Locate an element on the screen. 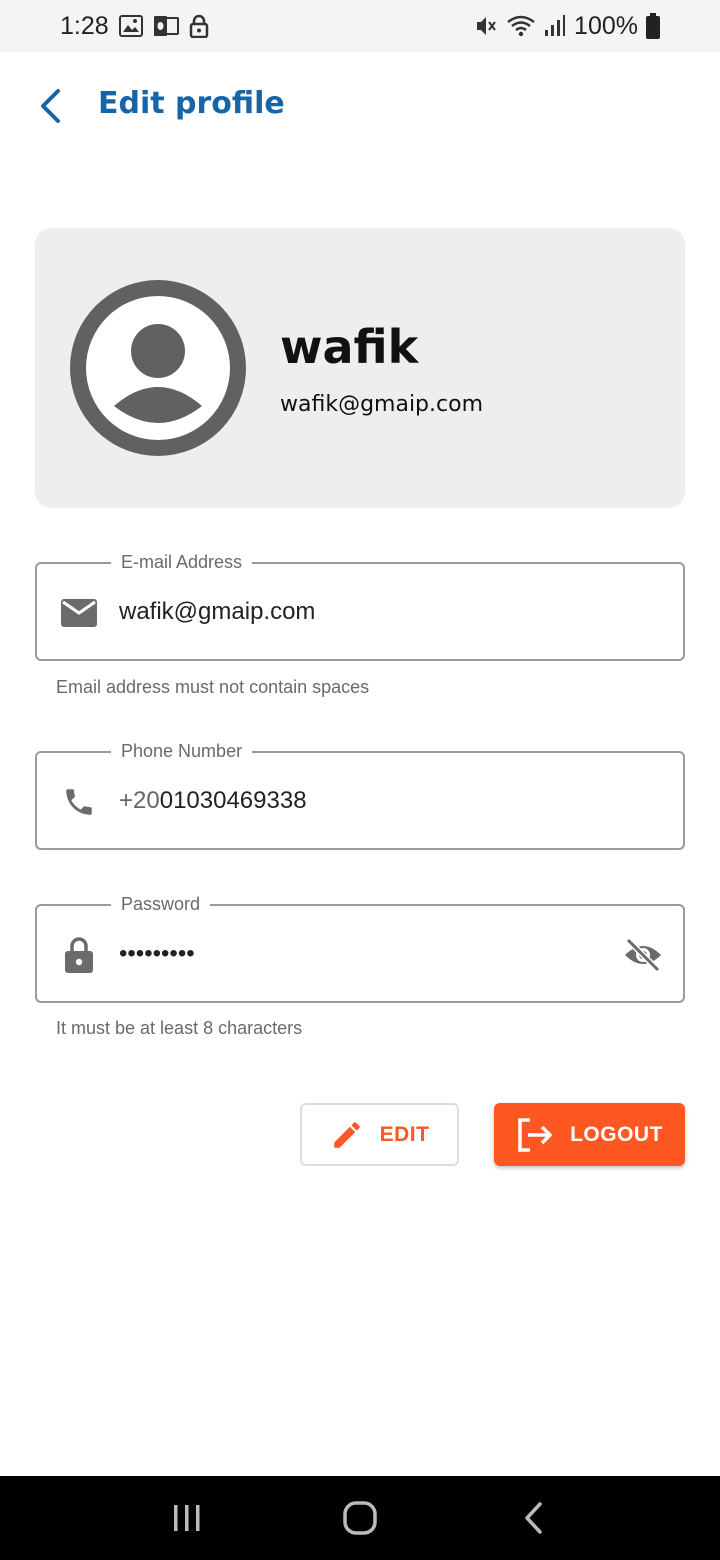 The image size is (720, 1560). profile-email: wafik@gmaip.com is located at coordinates (382, 404).